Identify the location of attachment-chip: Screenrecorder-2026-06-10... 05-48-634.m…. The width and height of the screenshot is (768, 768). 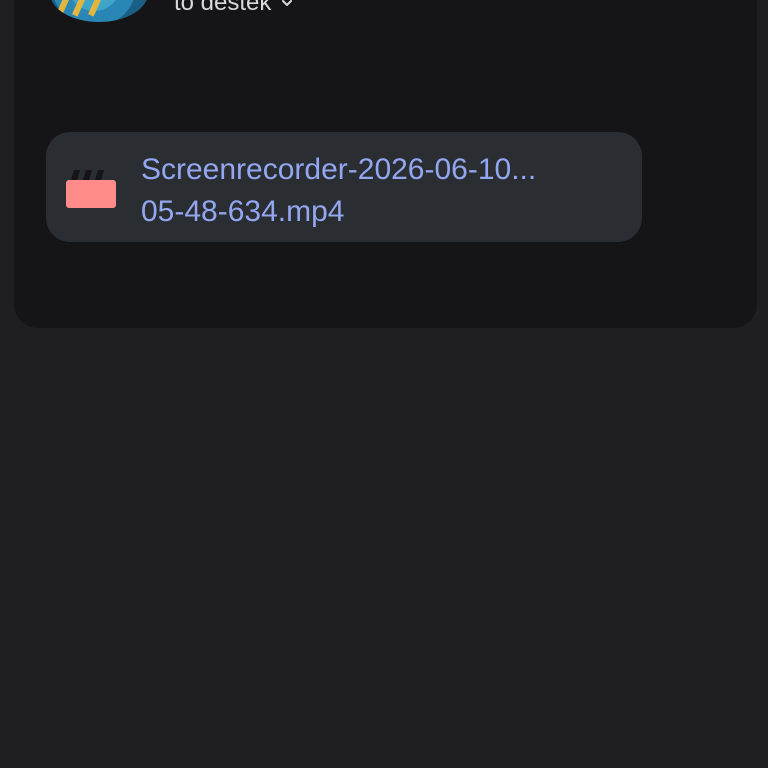
(344, 187).